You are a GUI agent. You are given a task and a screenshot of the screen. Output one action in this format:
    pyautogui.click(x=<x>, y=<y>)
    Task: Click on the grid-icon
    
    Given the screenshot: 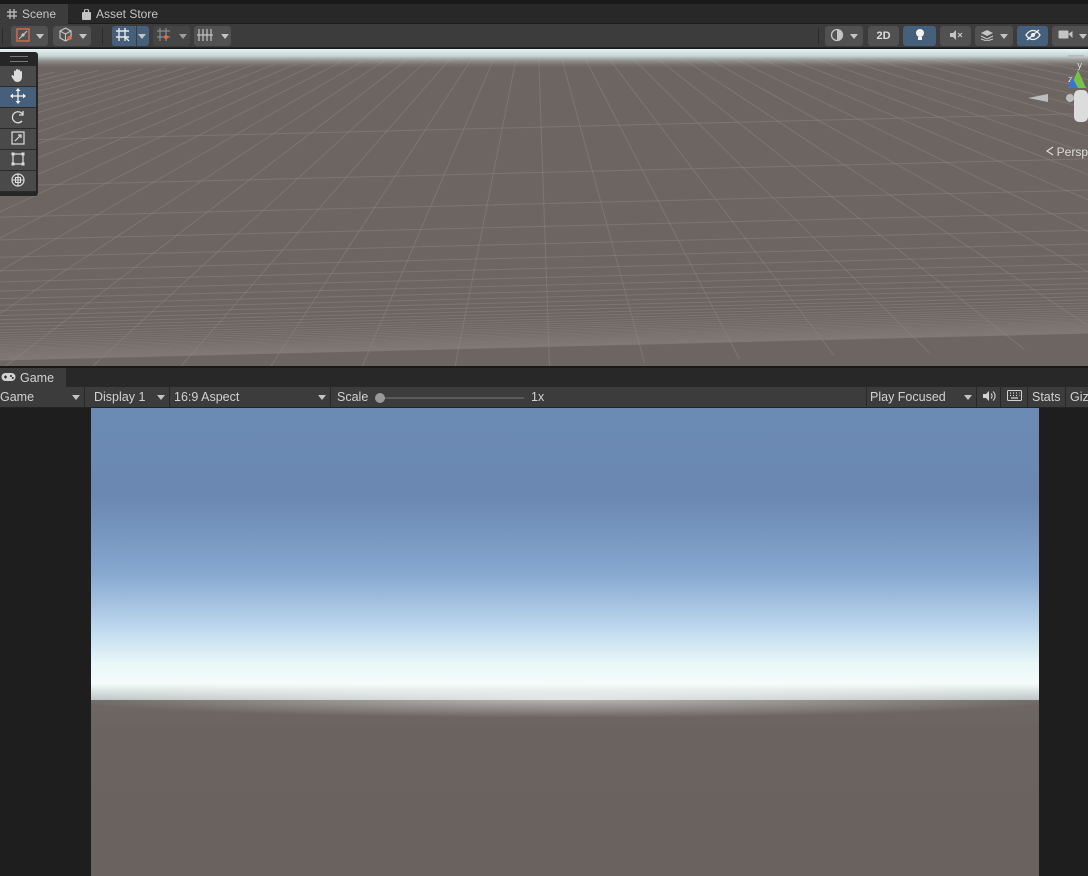 What is the action you would take?
    pyautogui.click(x=12, y=14)
    